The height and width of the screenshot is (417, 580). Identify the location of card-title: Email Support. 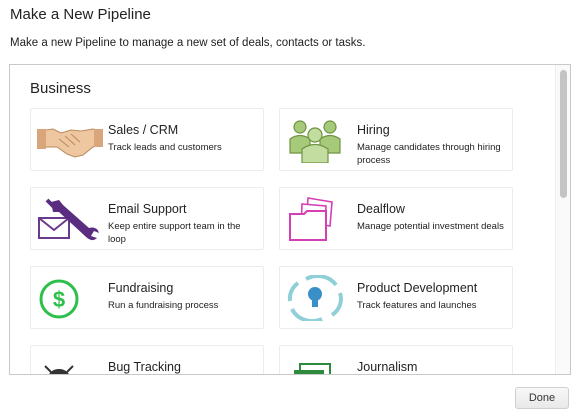
(147, 209).